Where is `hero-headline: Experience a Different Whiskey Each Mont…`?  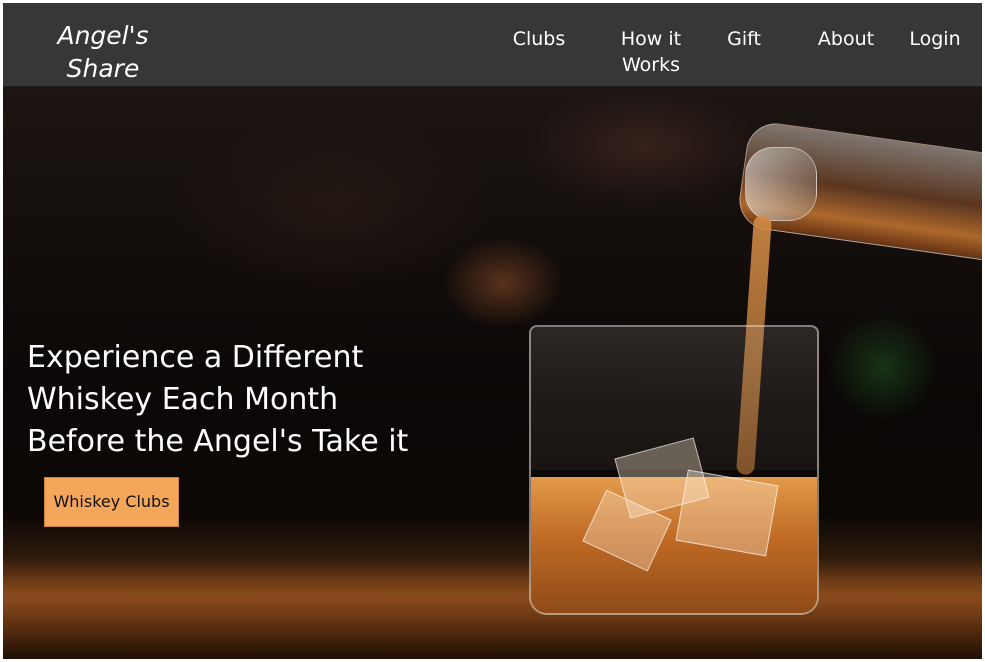 hero-headline: Experience a Different Whiskey Each Mont… is located at coordinates (218, 399).